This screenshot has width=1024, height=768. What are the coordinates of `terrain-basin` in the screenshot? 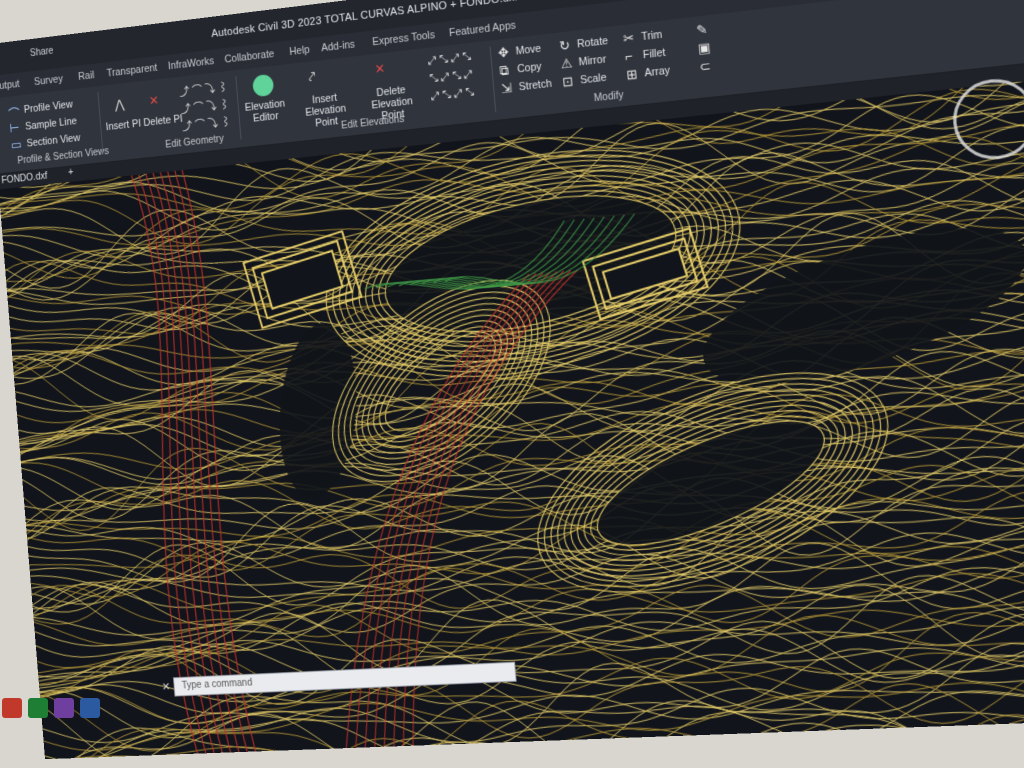 It's located at (318, 411).